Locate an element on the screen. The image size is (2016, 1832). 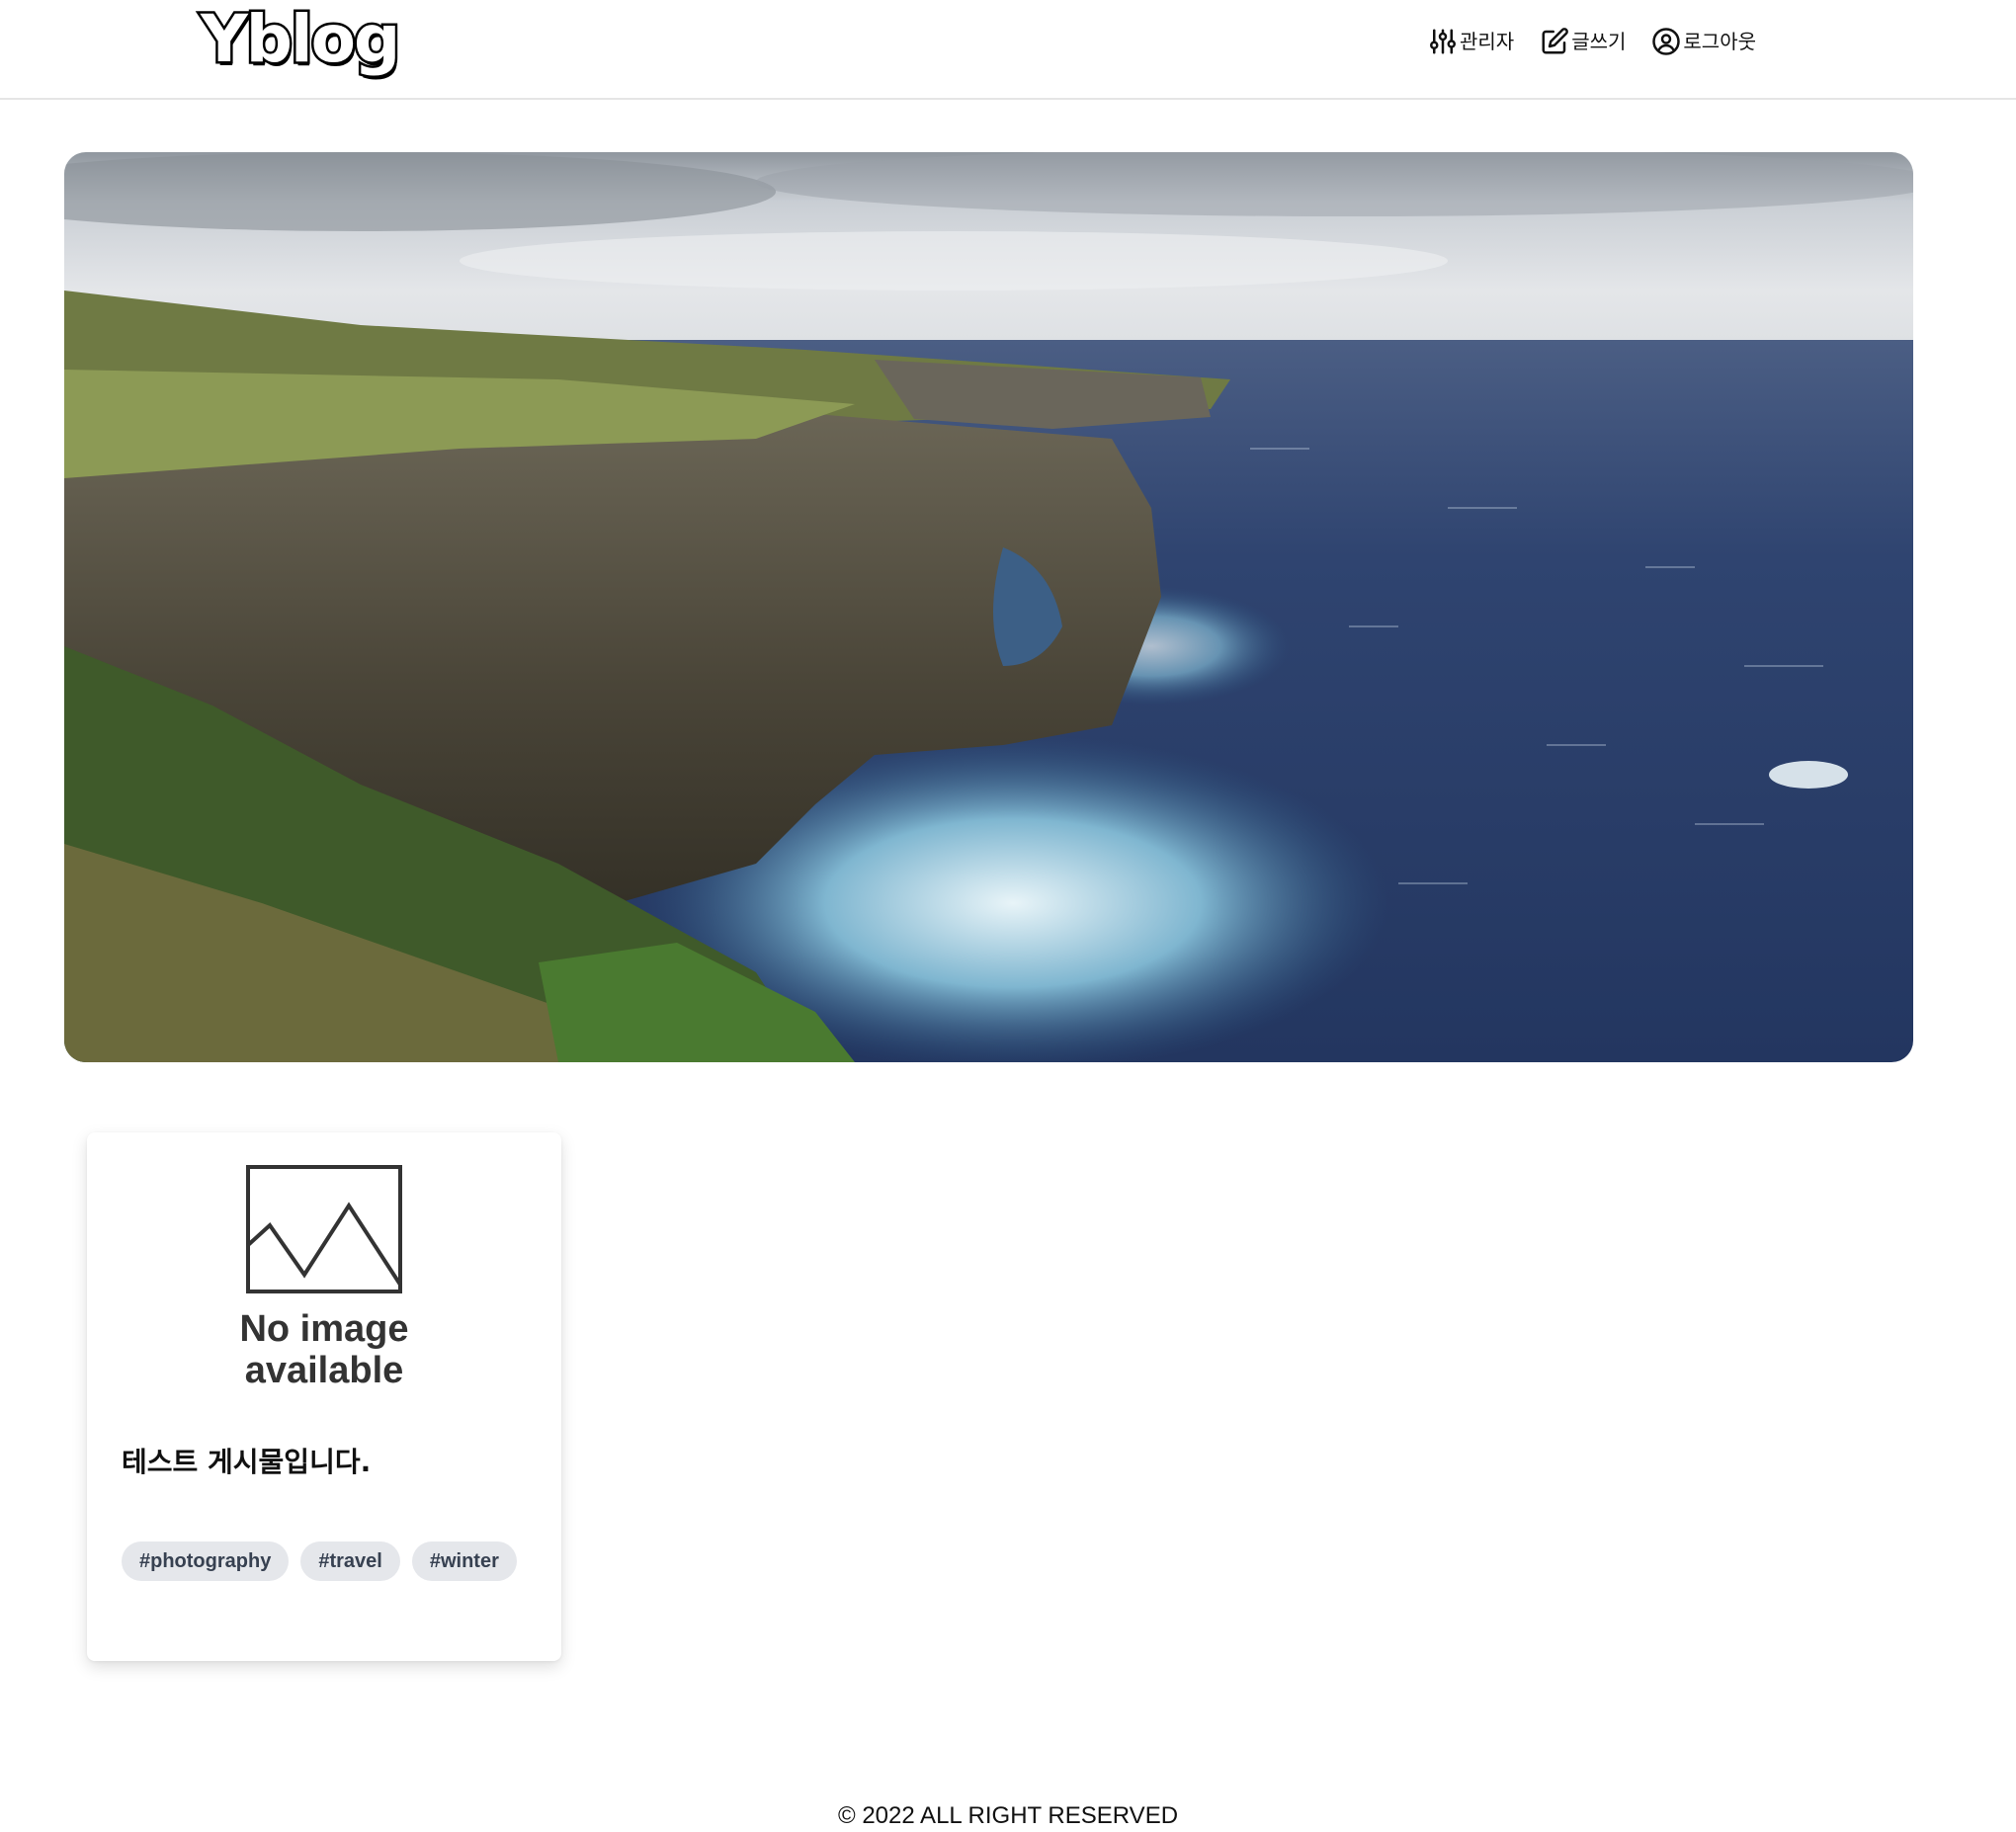
site-header: Yblog 관리자 글쓰기 로그아웃 is located at coordinates (1008, 50).